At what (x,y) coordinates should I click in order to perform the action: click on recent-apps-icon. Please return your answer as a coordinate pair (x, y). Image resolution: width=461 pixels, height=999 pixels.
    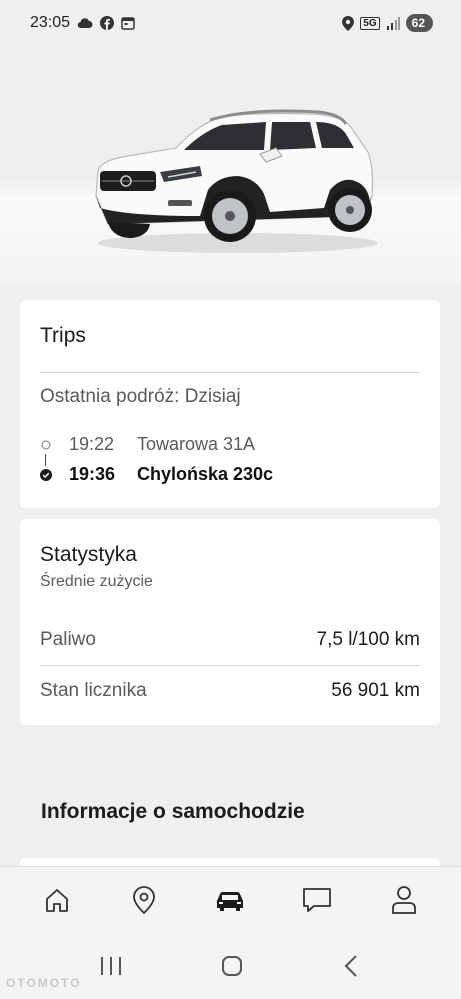
    Looking at the image, I should click on (111, 968).